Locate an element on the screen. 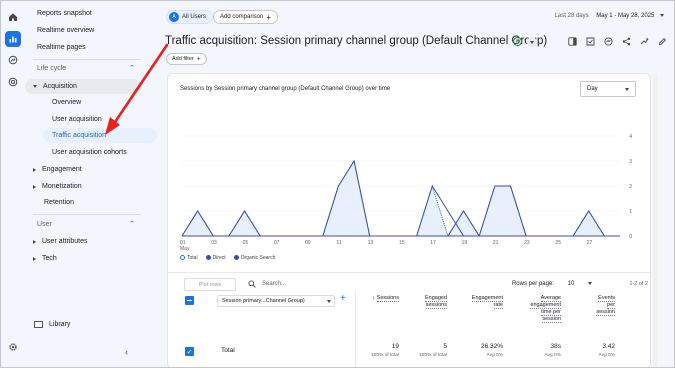 The height and width of the screenshot is (368, 675). rows-per-page: Rows per page: 10 is located at coordinates (552, 284).